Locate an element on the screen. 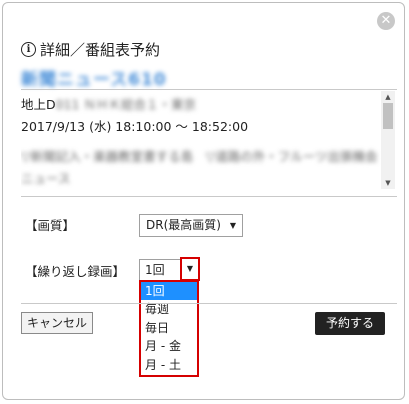 This screenshot has height=404, width=409. repeat-option: 1回 is located at coordinates (169, 291).